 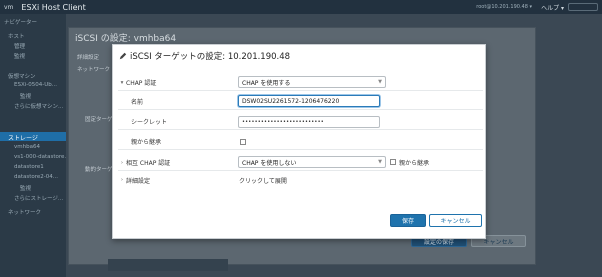 What do you see at coordinates (126, 39) in the screenshot?
I see `iscsi-dialog-title: iSCSI の設定: vmhba64` at bounding box center [126, 39].